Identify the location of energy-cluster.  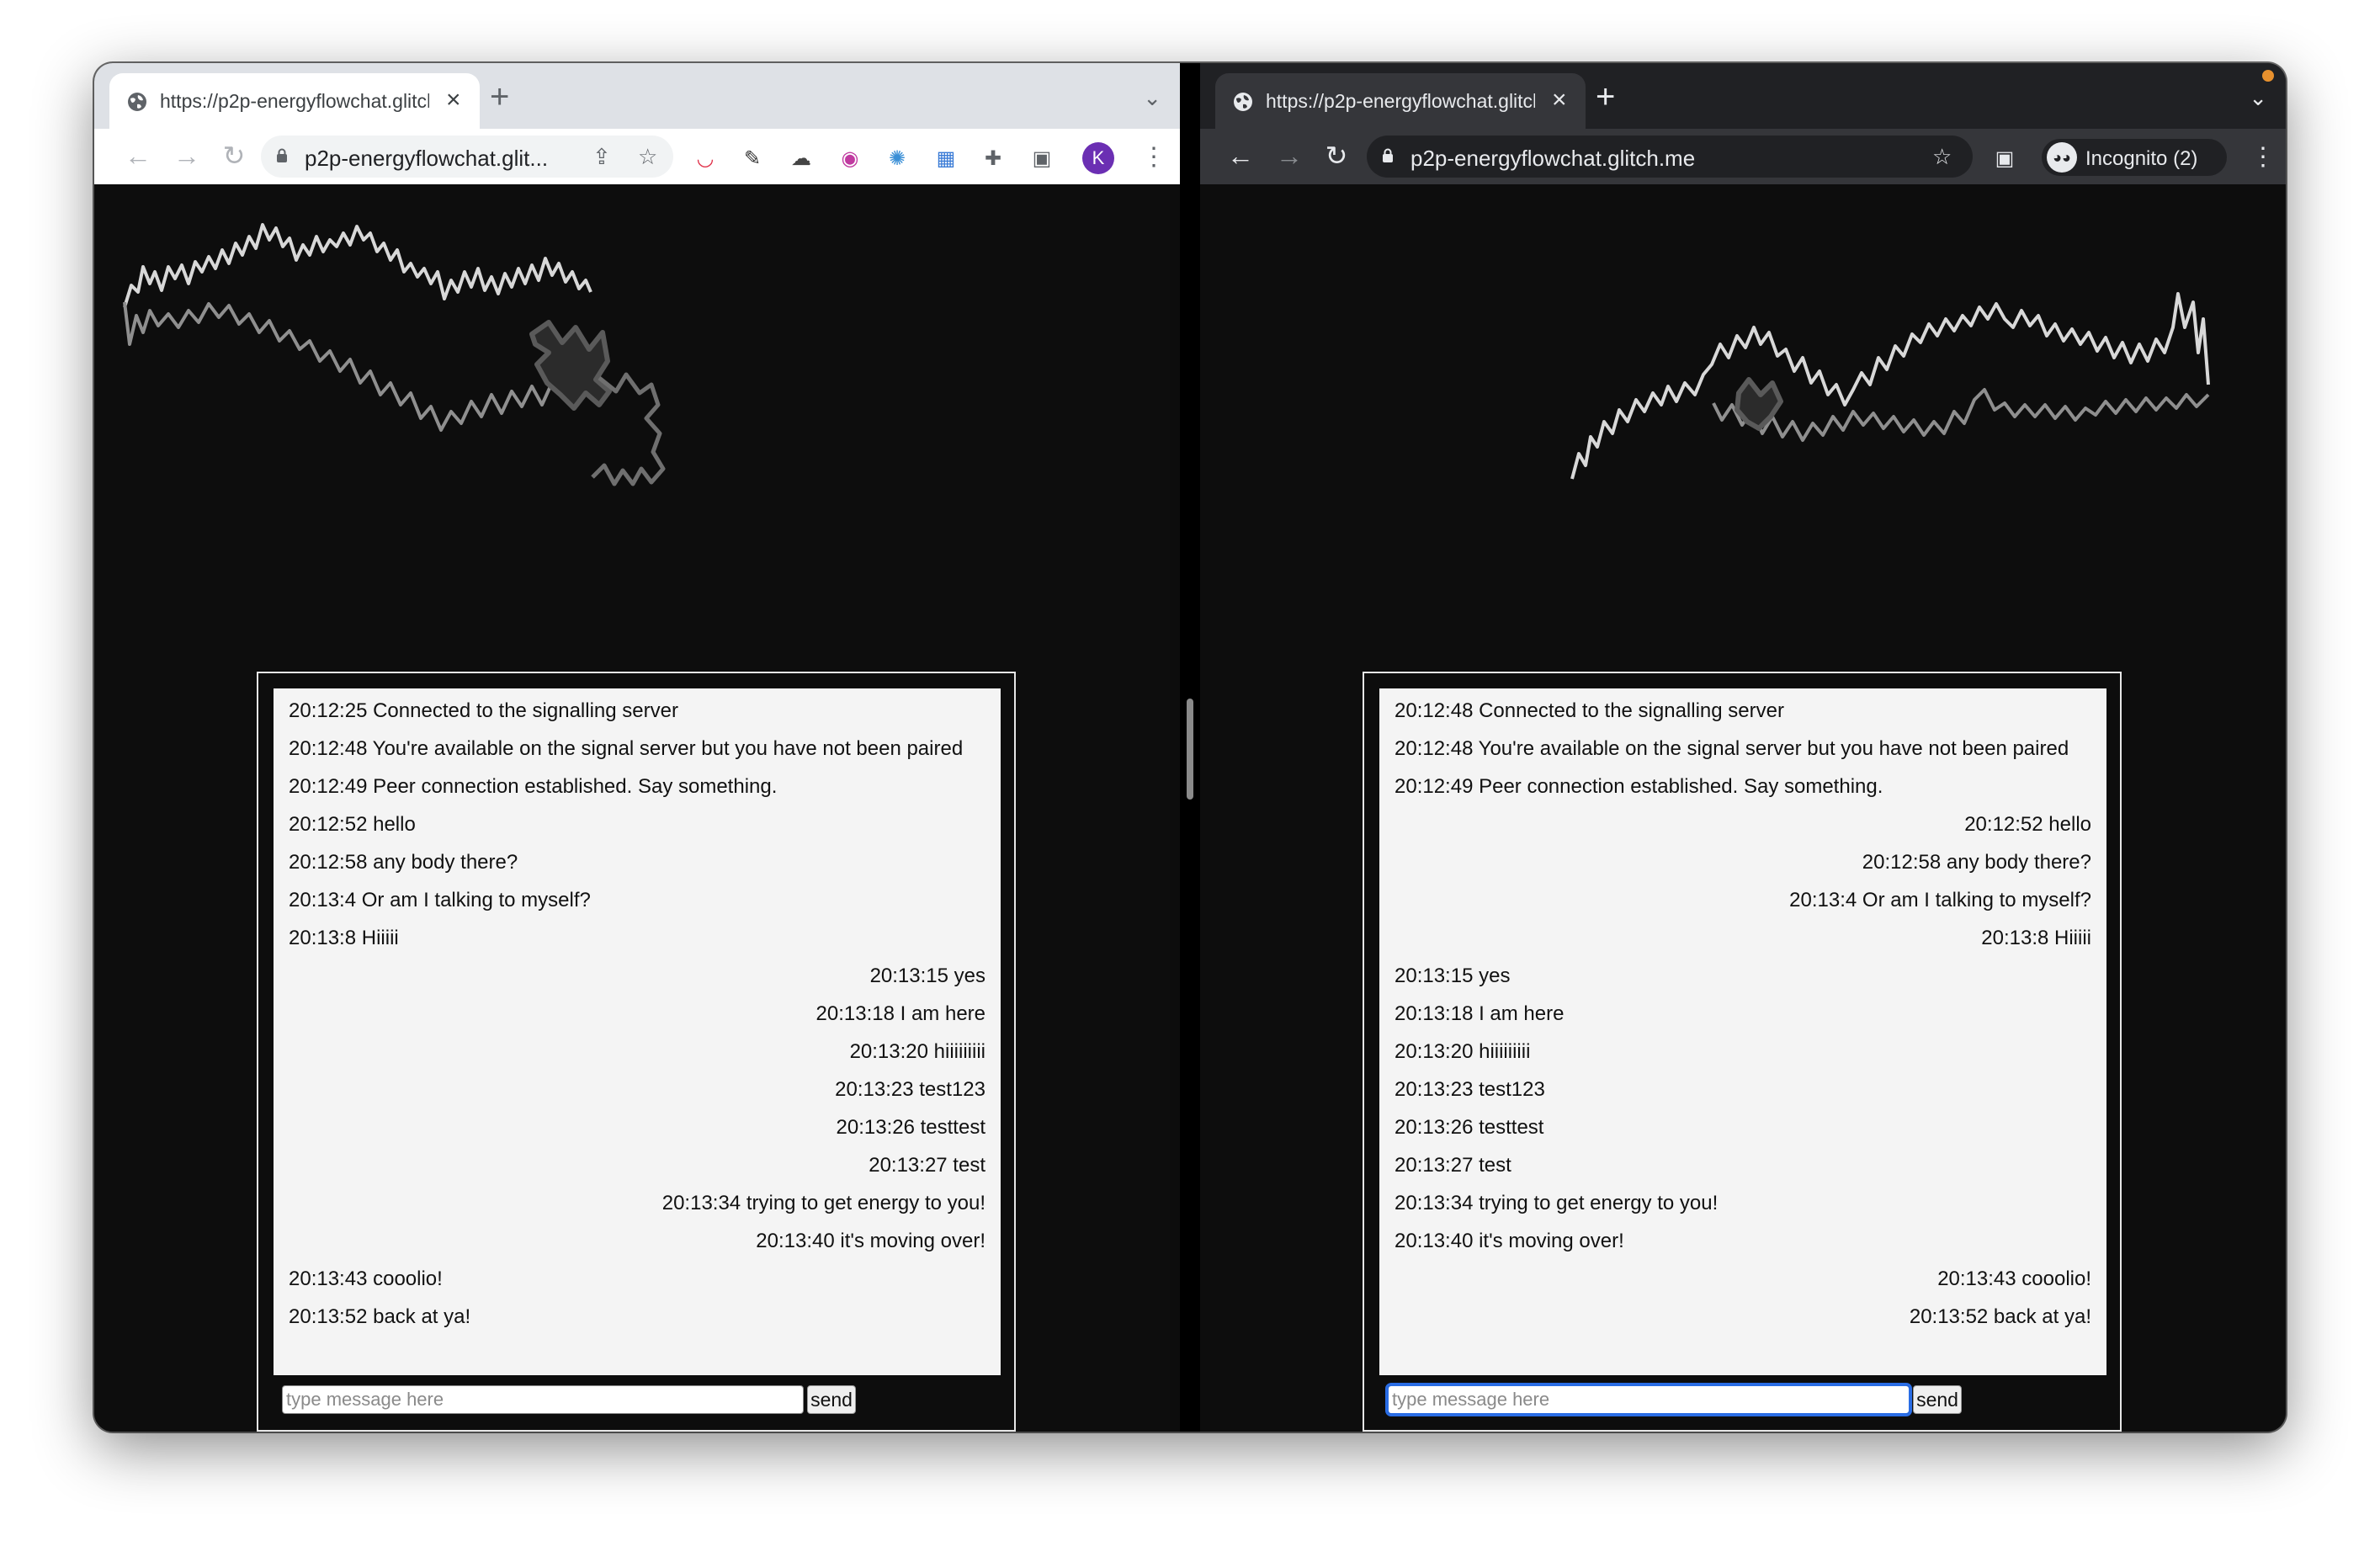
(570, 365).